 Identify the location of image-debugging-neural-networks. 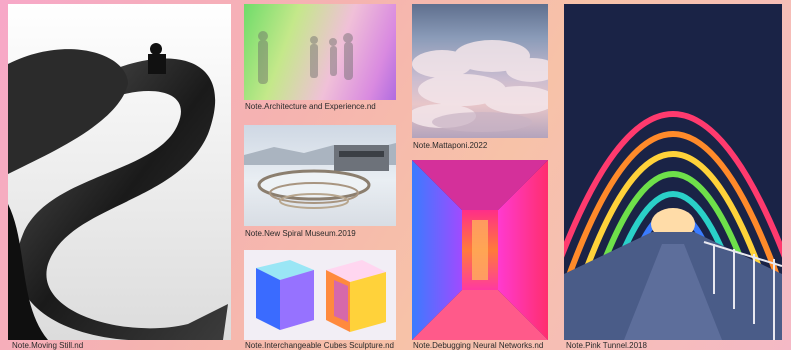
(480, 250).